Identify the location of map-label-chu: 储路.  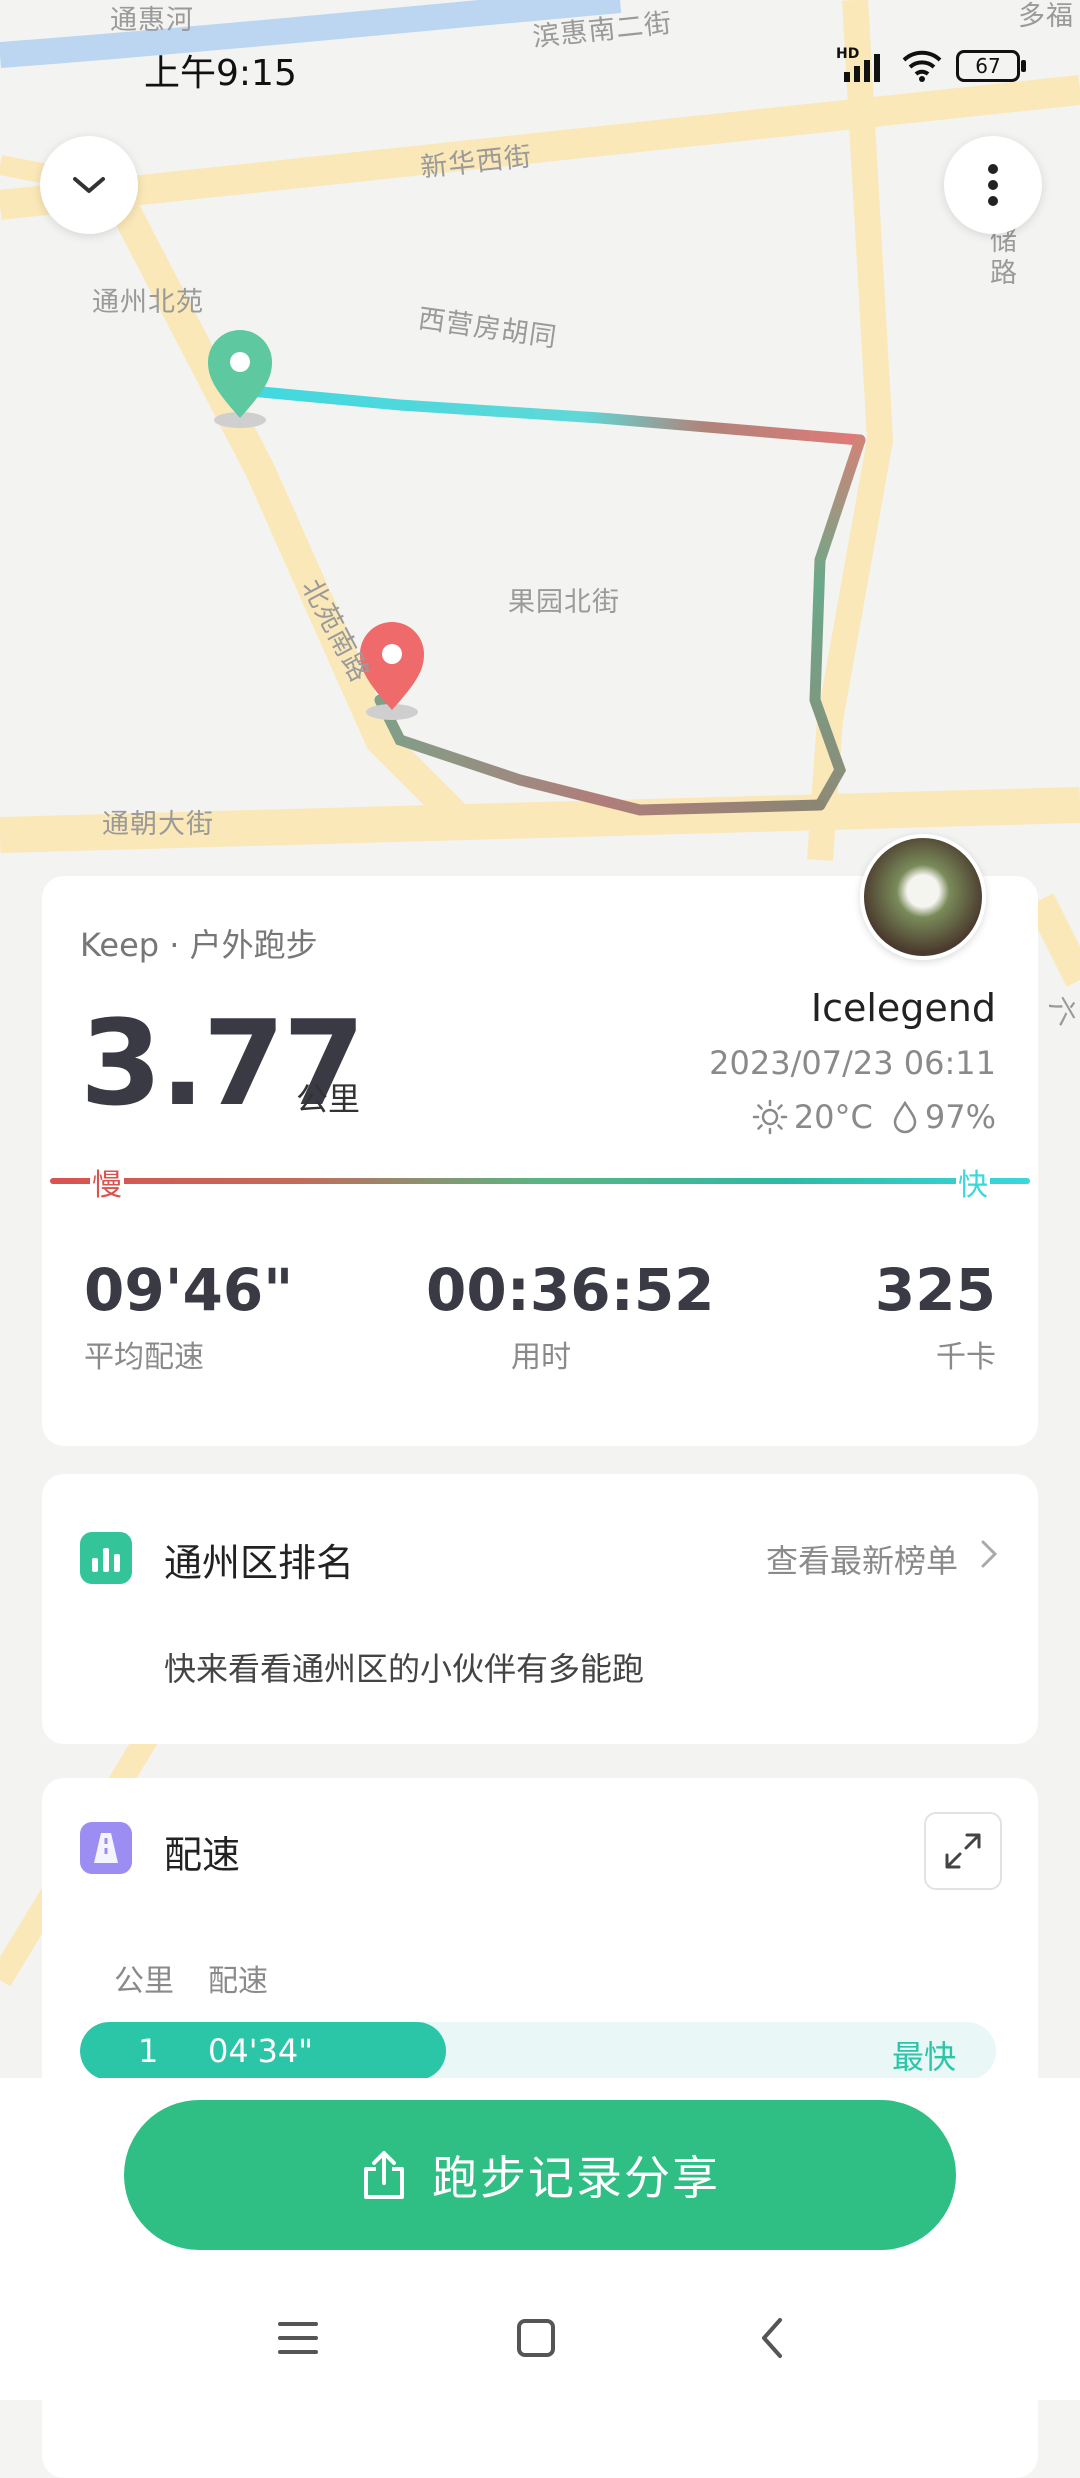
(1004, 257).